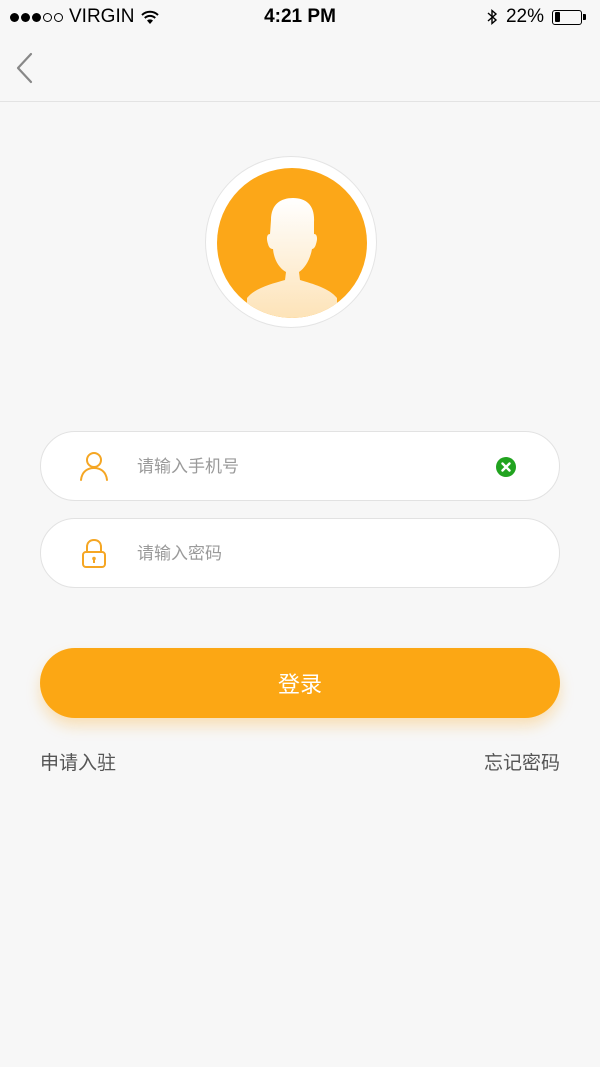  What do you see at coordinates (308, 467) in the screenshot?
I see `phone-input` at bounding box center [308, 467].